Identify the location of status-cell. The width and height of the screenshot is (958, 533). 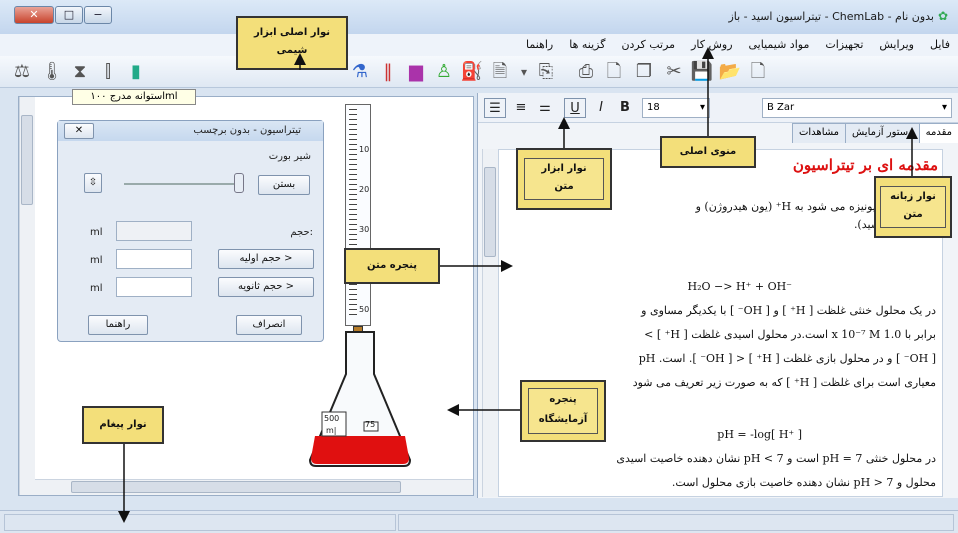
(676, 522).